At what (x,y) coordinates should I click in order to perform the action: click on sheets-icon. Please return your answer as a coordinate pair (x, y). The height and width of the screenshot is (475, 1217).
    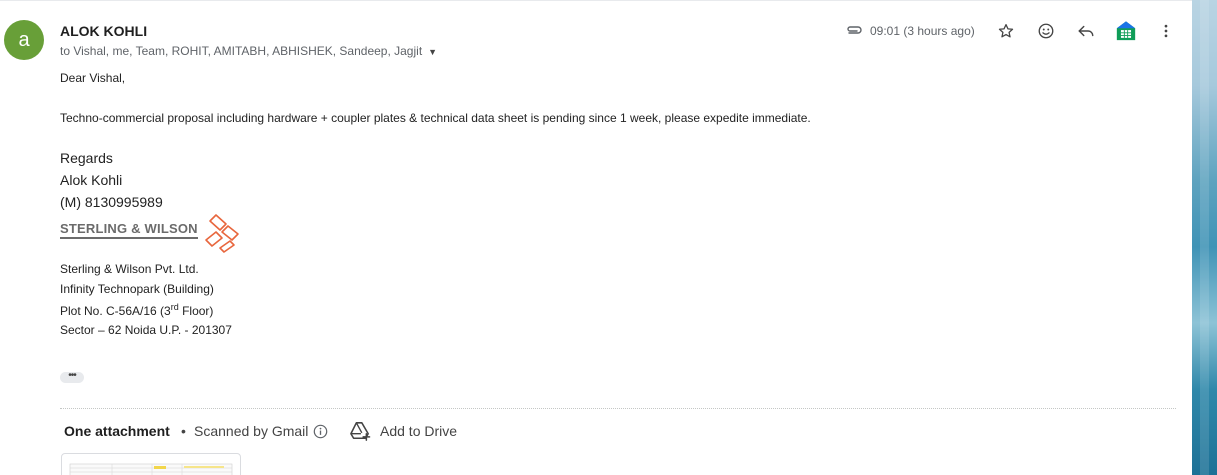
    Looking at the image, I should click on (1126, 31).